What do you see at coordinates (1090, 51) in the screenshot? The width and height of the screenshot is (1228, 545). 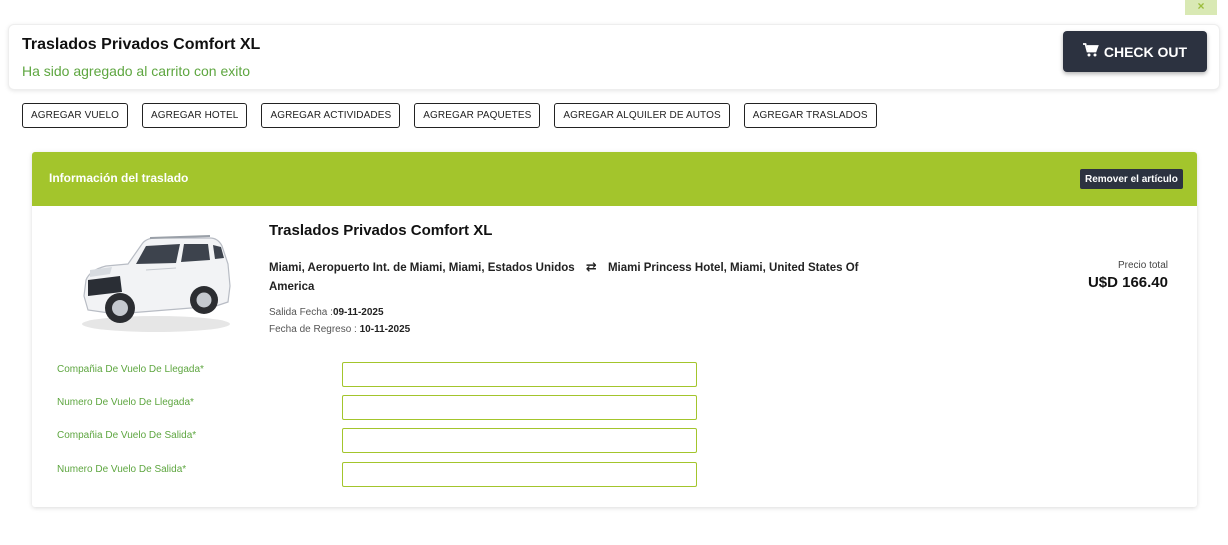 I see `cart-icon` at bounding box center [1090, 51].